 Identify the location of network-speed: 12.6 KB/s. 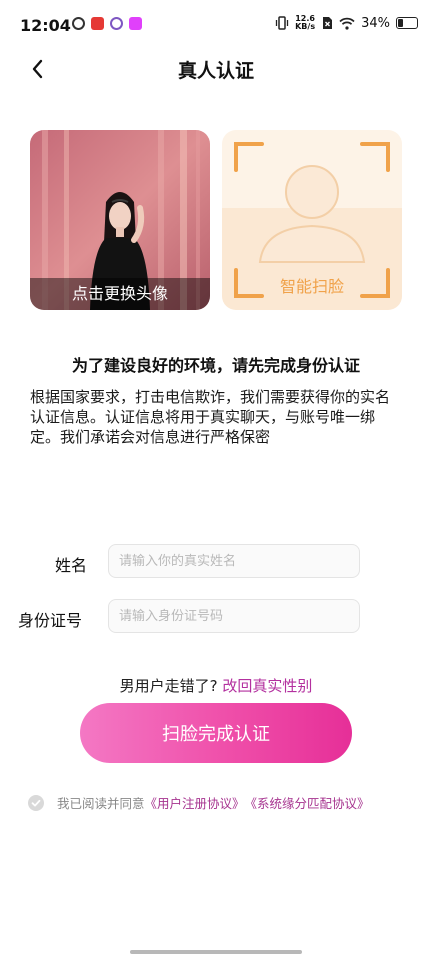
(305, 23).